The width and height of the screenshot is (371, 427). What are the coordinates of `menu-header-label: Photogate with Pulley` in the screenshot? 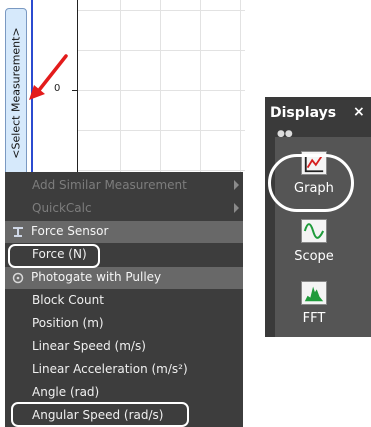 It's located at (96, 277).